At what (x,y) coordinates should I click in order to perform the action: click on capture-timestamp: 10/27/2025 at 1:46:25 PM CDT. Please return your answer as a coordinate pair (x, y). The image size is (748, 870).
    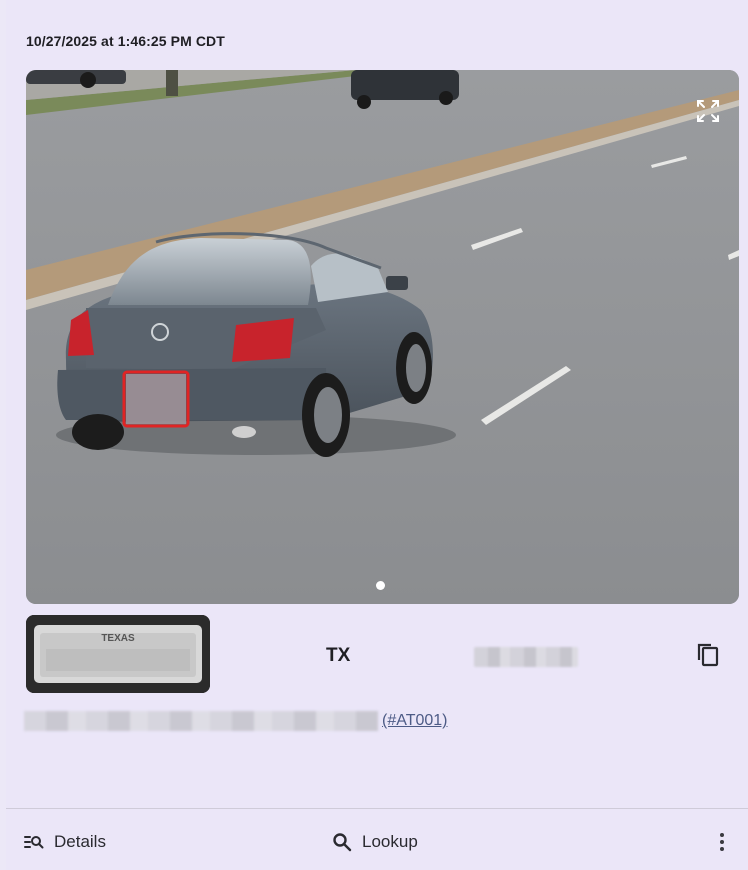
    Looking at the image, I should click on (125, 41).